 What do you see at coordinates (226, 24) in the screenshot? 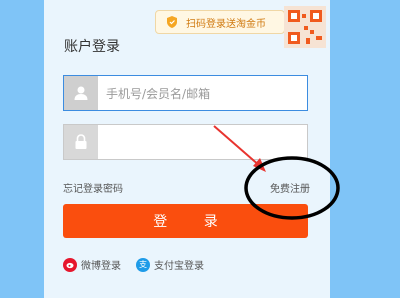
I see `qr-login-promo-text: 扫码登录送淘金币` at bounding box center [226, 24].